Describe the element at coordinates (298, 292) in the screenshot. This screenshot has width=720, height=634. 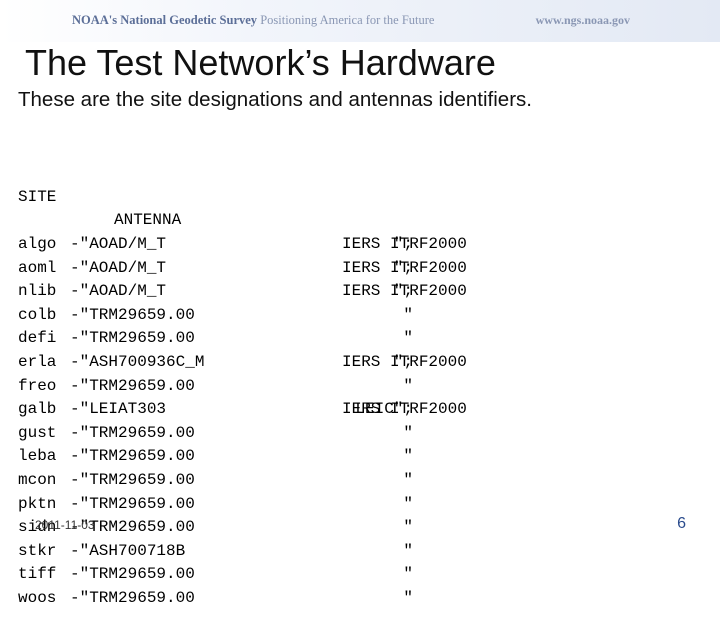
I see `table-row: nlib -"AOAD/M_T "; IERS ITRF2000` at that location.